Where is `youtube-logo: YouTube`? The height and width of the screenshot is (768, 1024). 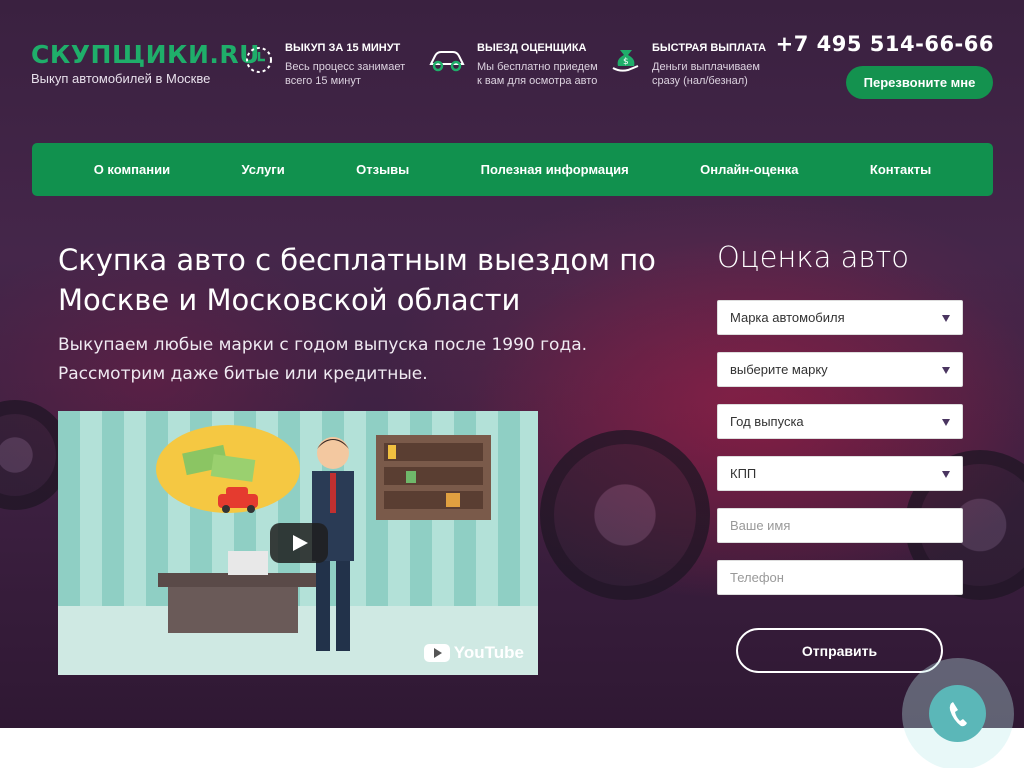
youtube-logo: YouTube is located at coordinates (473, 653).